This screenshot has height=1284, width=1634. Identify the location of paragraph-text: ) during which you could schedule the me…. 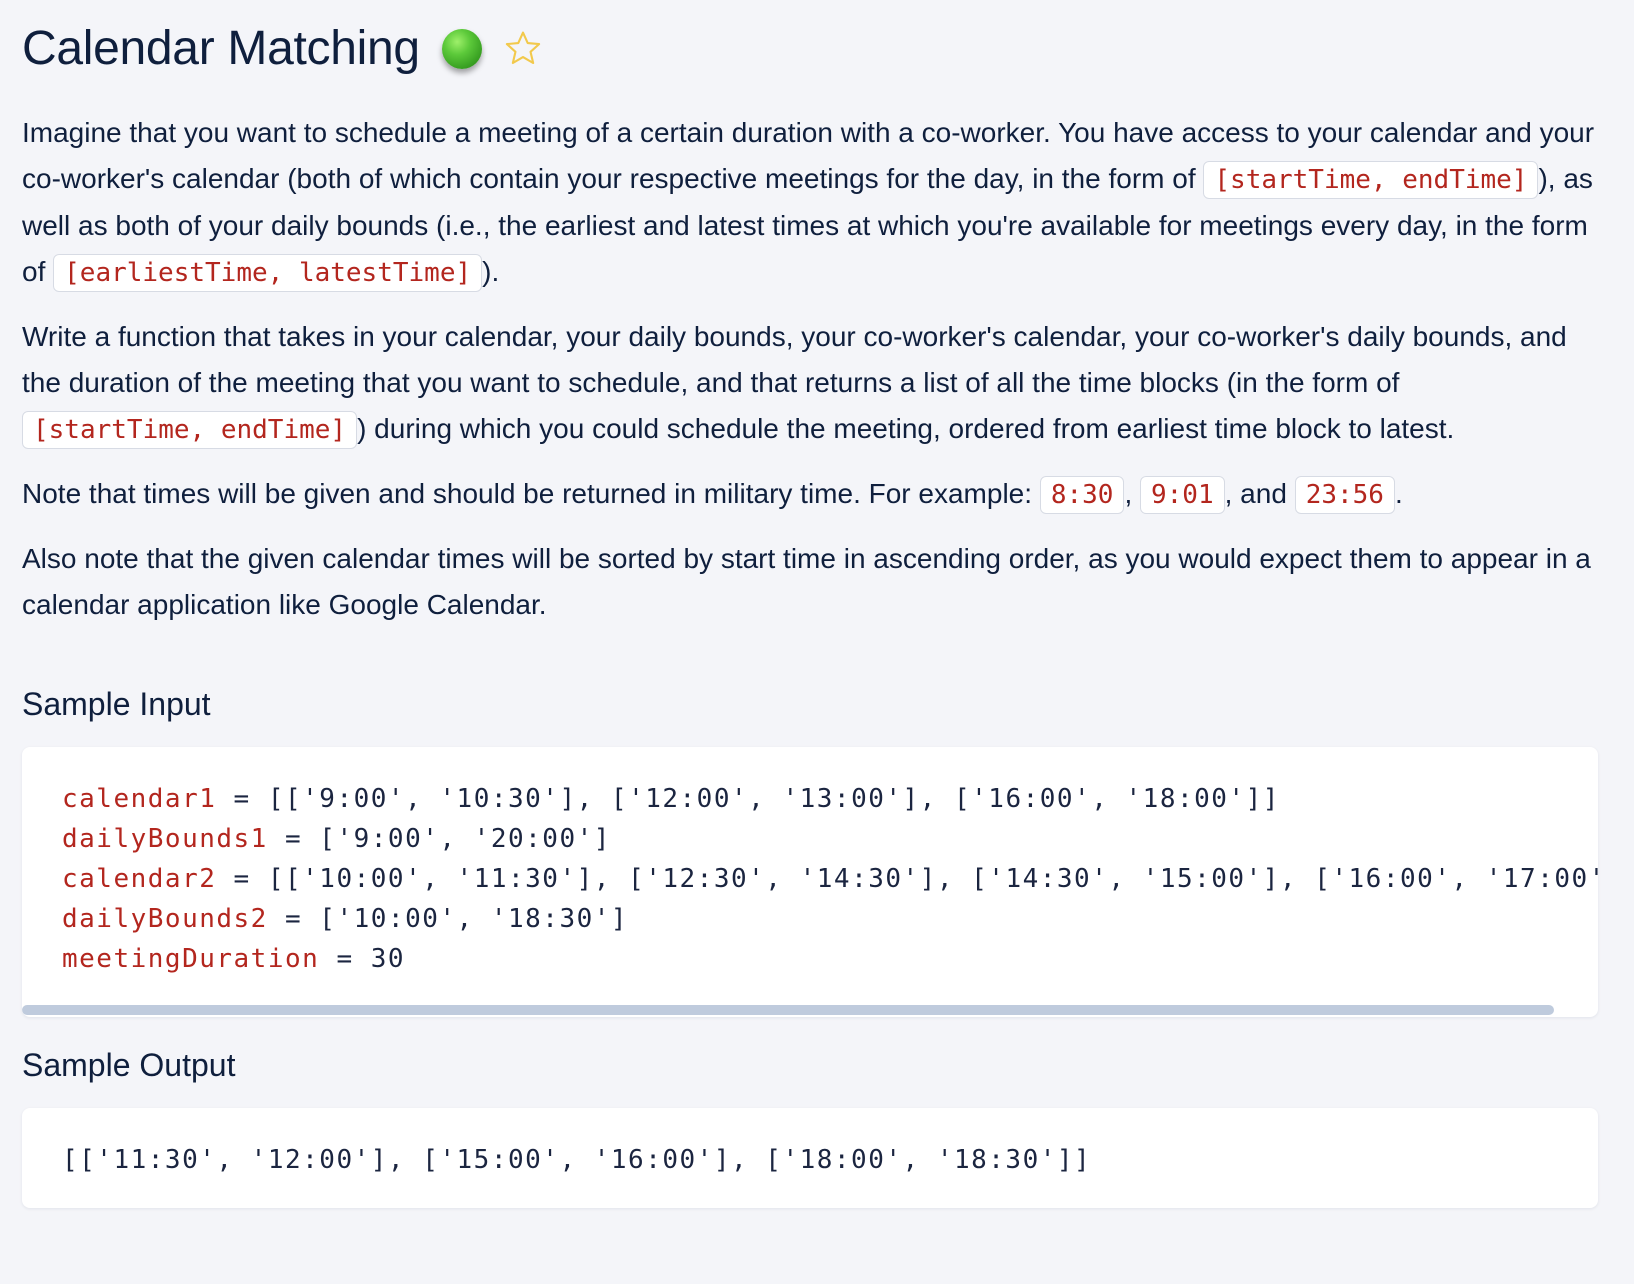
(906, 428).